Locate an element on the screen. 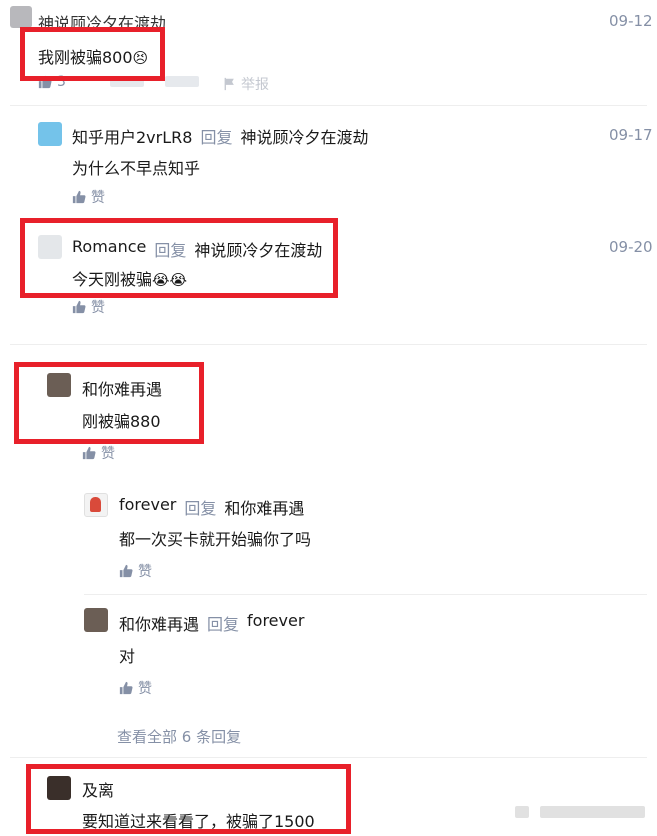 This screenshot has height=836, width=657. comment-date: 09-12 is located at coordinates (631, 21).